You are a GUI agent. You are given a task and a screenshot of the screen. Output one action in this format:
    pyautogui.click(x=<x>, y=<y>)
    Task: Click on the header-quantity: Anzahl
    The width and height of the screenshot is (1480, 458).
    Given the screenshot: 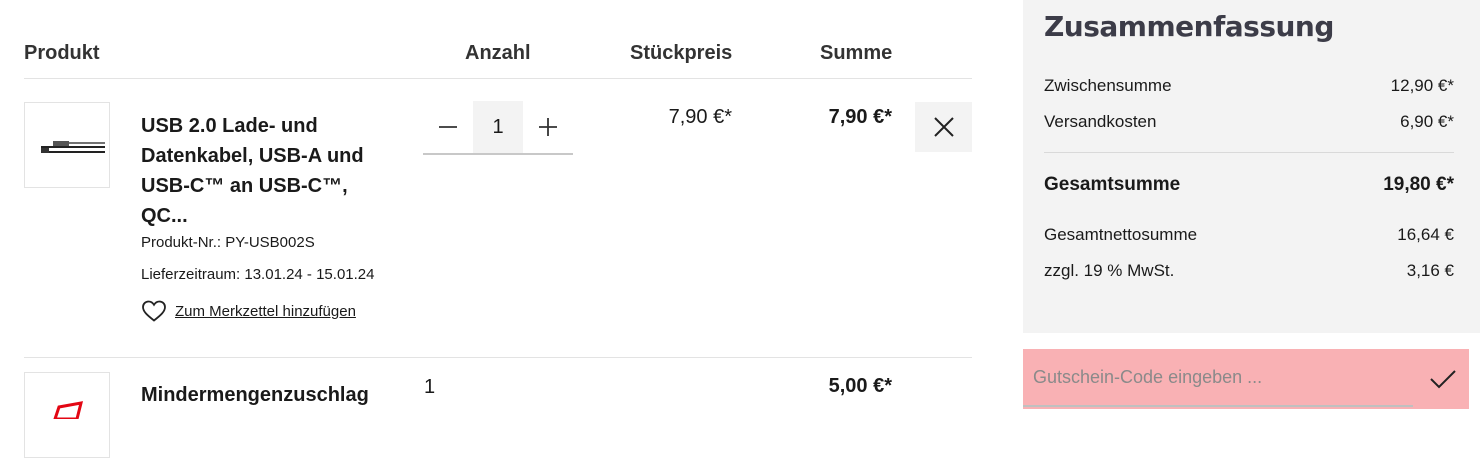 What is the action you would take?
    pyautogui.click(x=498, y=53)
    